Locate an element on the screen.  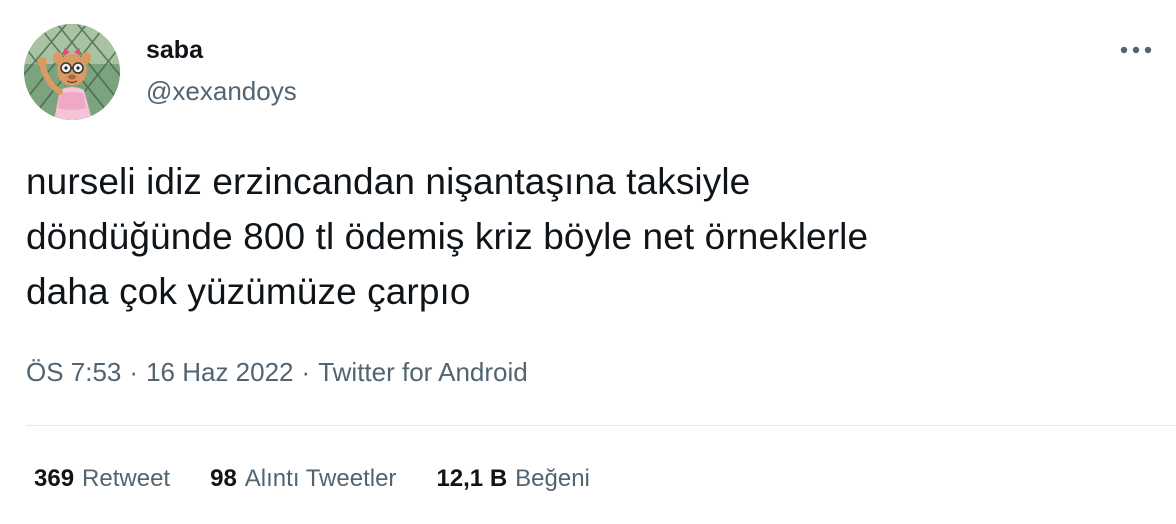
quote-tweets-stat: 98 Alıntı Tweetler is located at coordinates (303, 479).